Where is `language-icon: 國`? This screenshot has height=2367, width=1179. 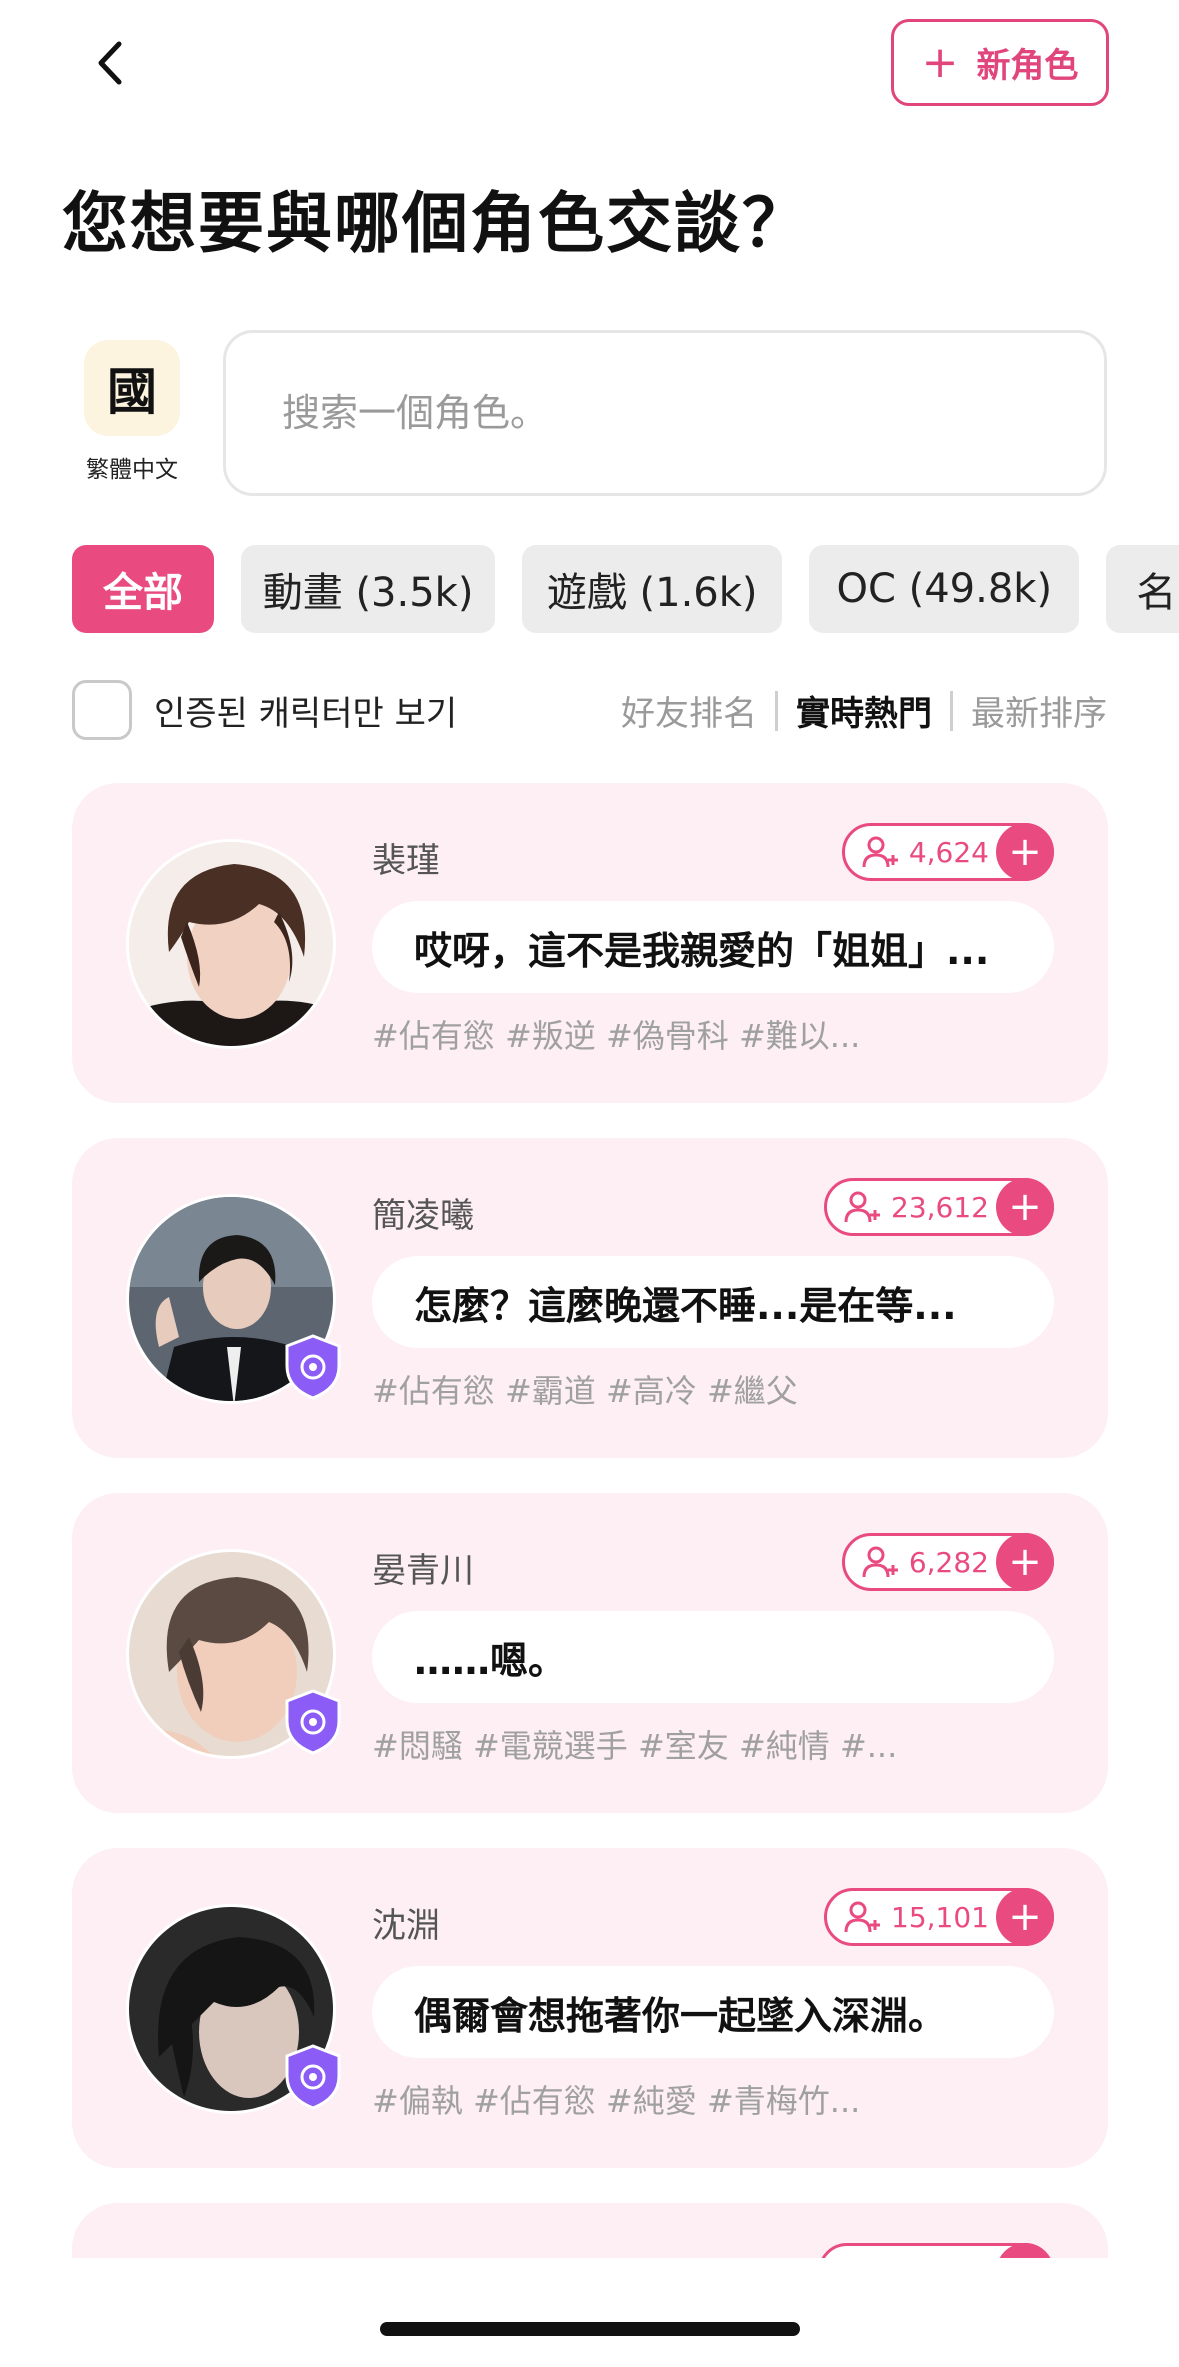
language-icon: 國 is located at coordinates (132, 391).